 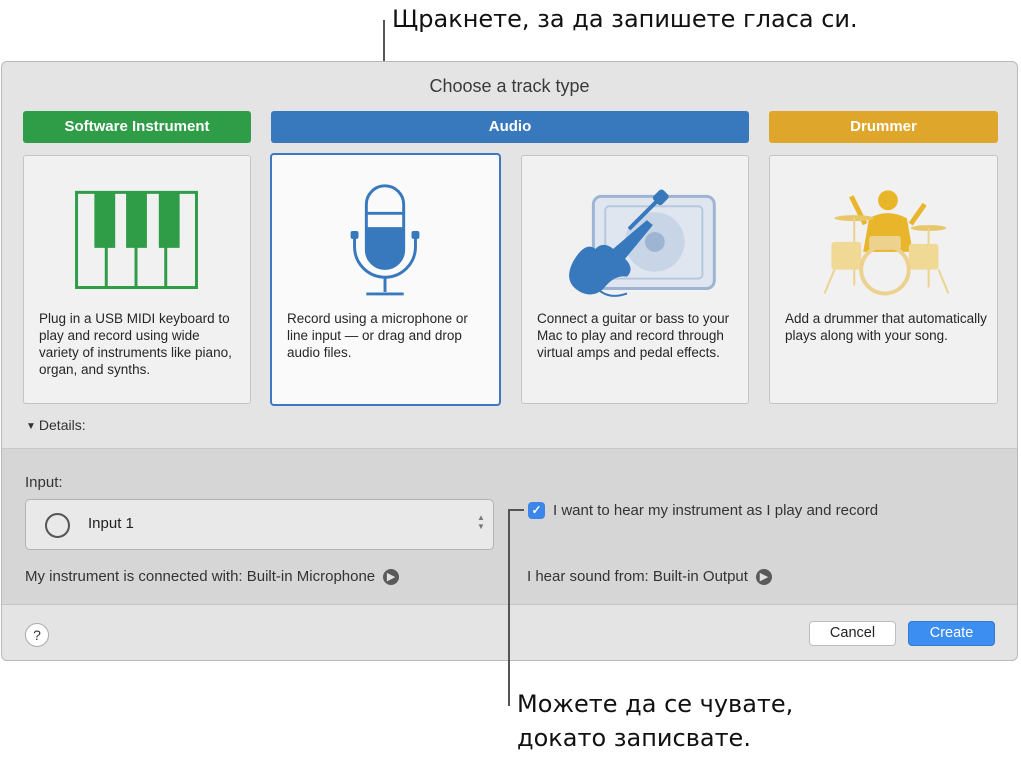 I want to click on sound-output: I hear sound from: Built-in Output ▶, so click(x=649, y=576).